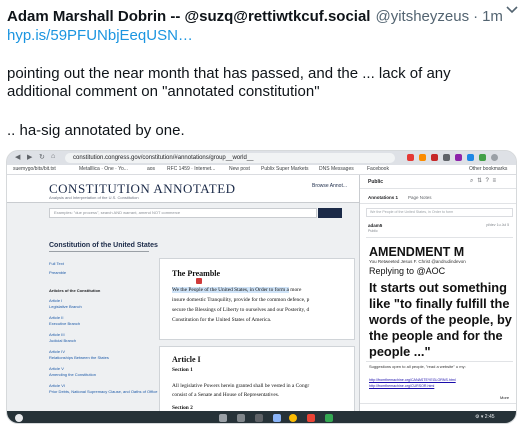 The width and height of the screenshot is (523, 429). Describe the element at coordinates (239, 169) in the screenshot. I see `bookmark-item: New post` at that location.